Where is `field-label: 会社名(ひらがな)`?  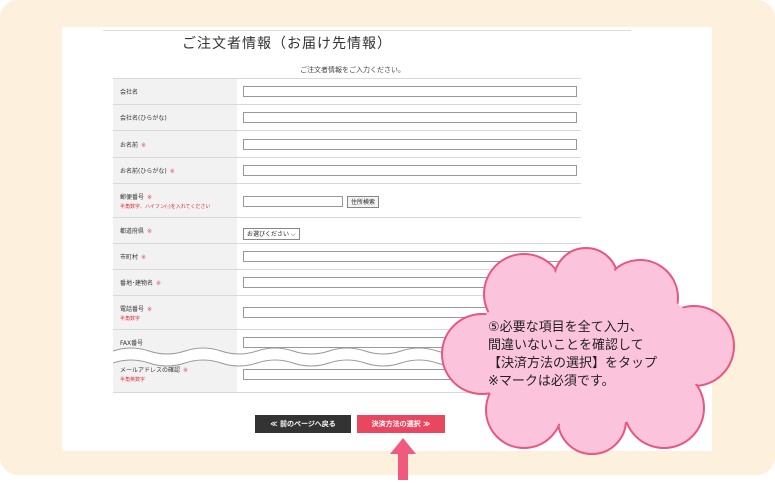 field-label: 会社名(ひらがな) is located at coordinates (175, 117).